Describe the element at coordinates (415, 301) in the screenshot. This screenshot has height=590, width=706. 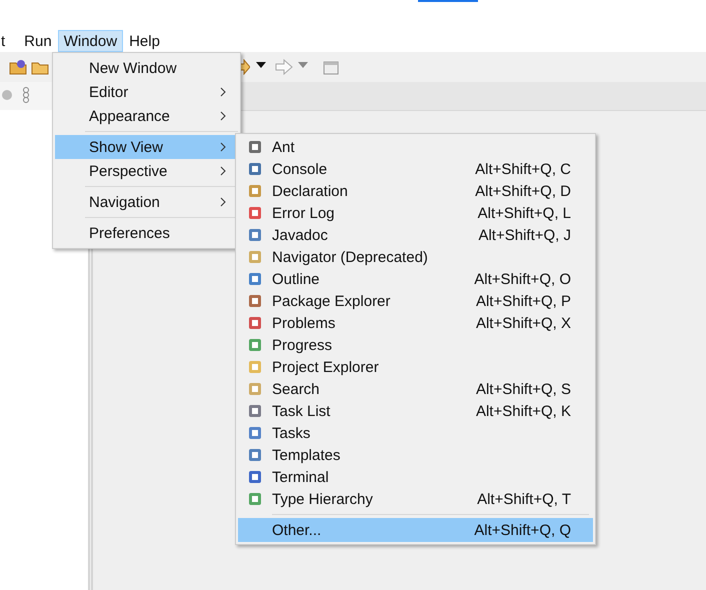
I see `menu-item: Package Explorer Alt+Shift+Q, P` at that location.